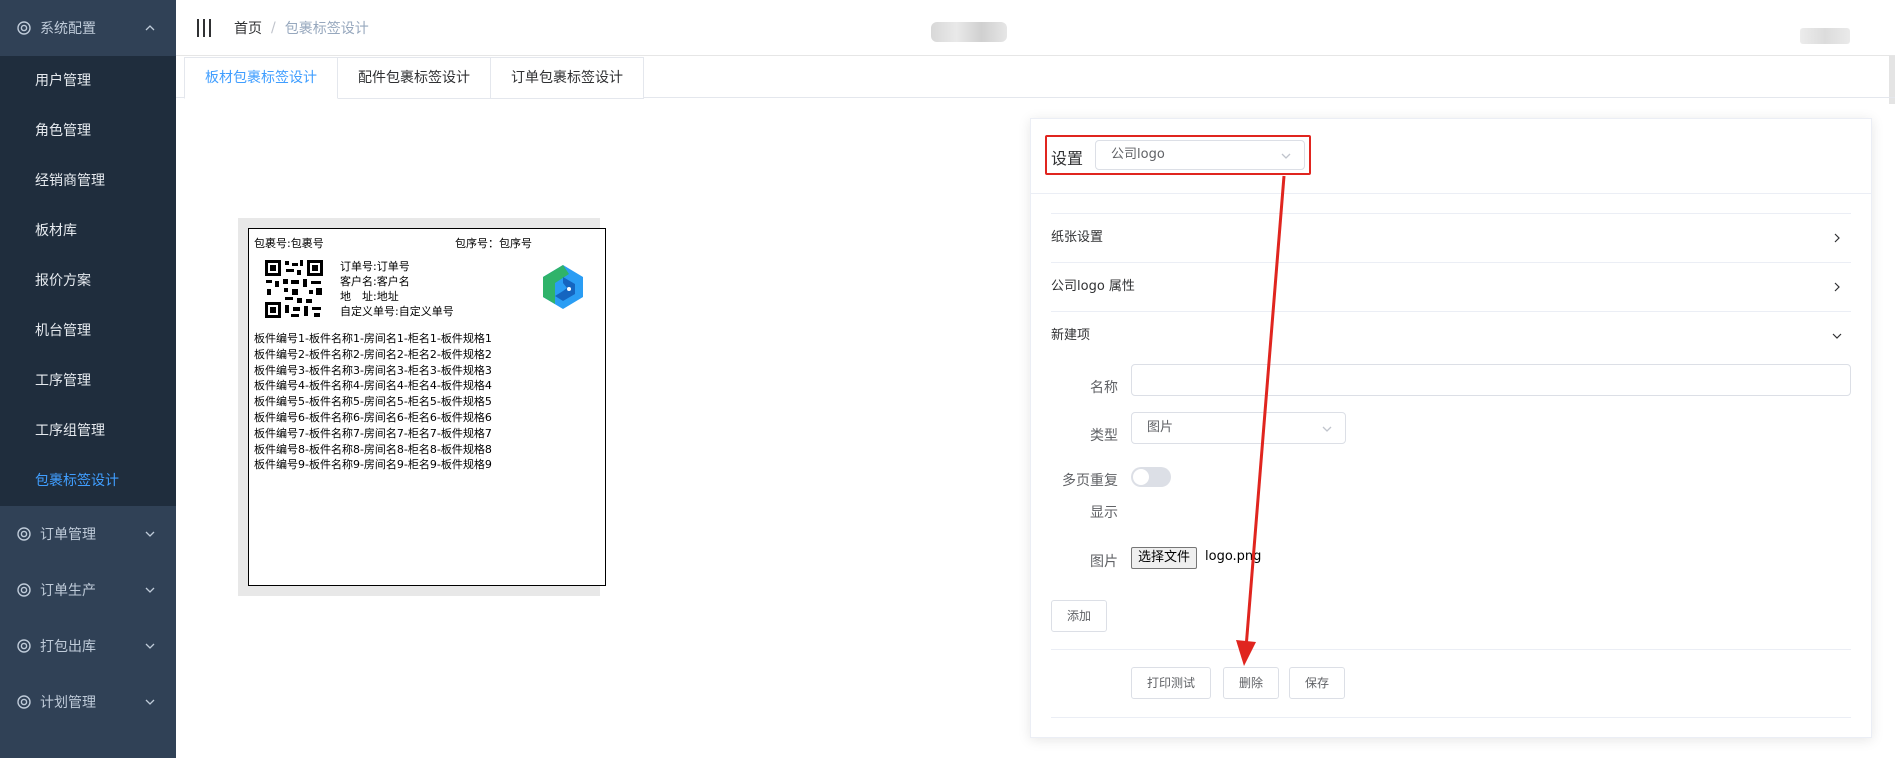  Describe the element at coordinates (397, 296) in the screenshot. I see `label-address: 地 址:地址` at that location.